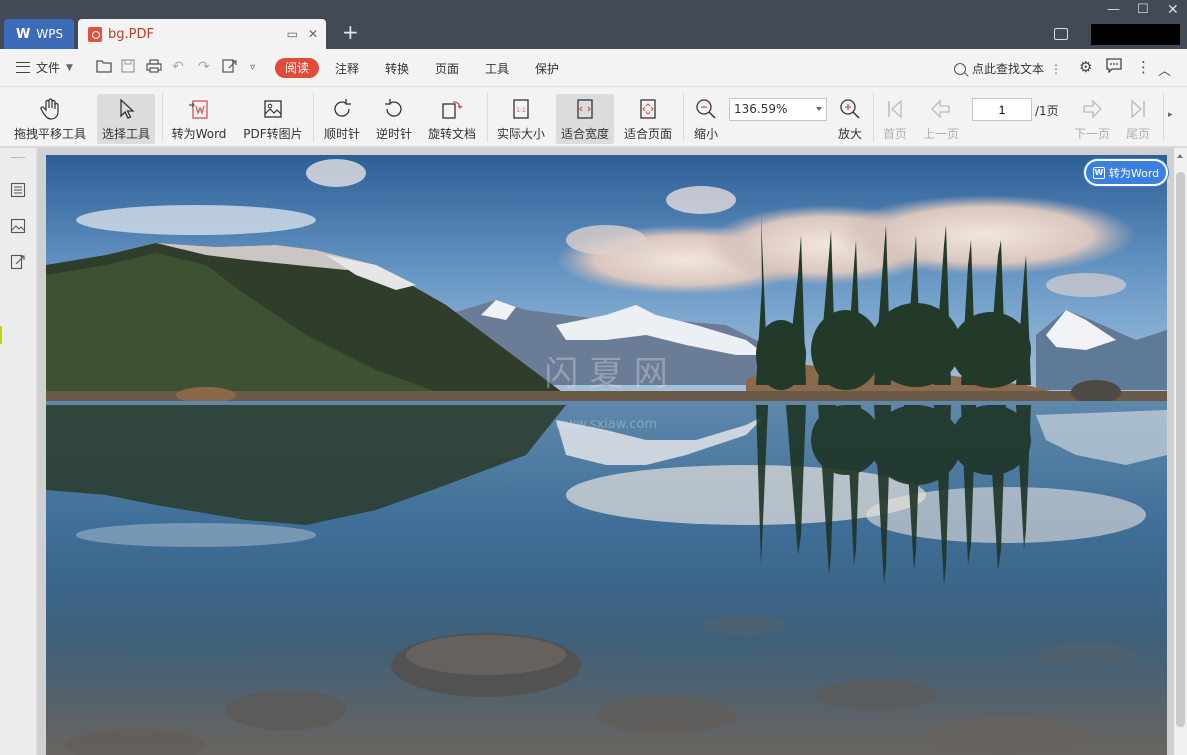 The image size is (1187, 755). I want to click on rotate-counterclockwise-button: 逆时针, so click(394, 119).